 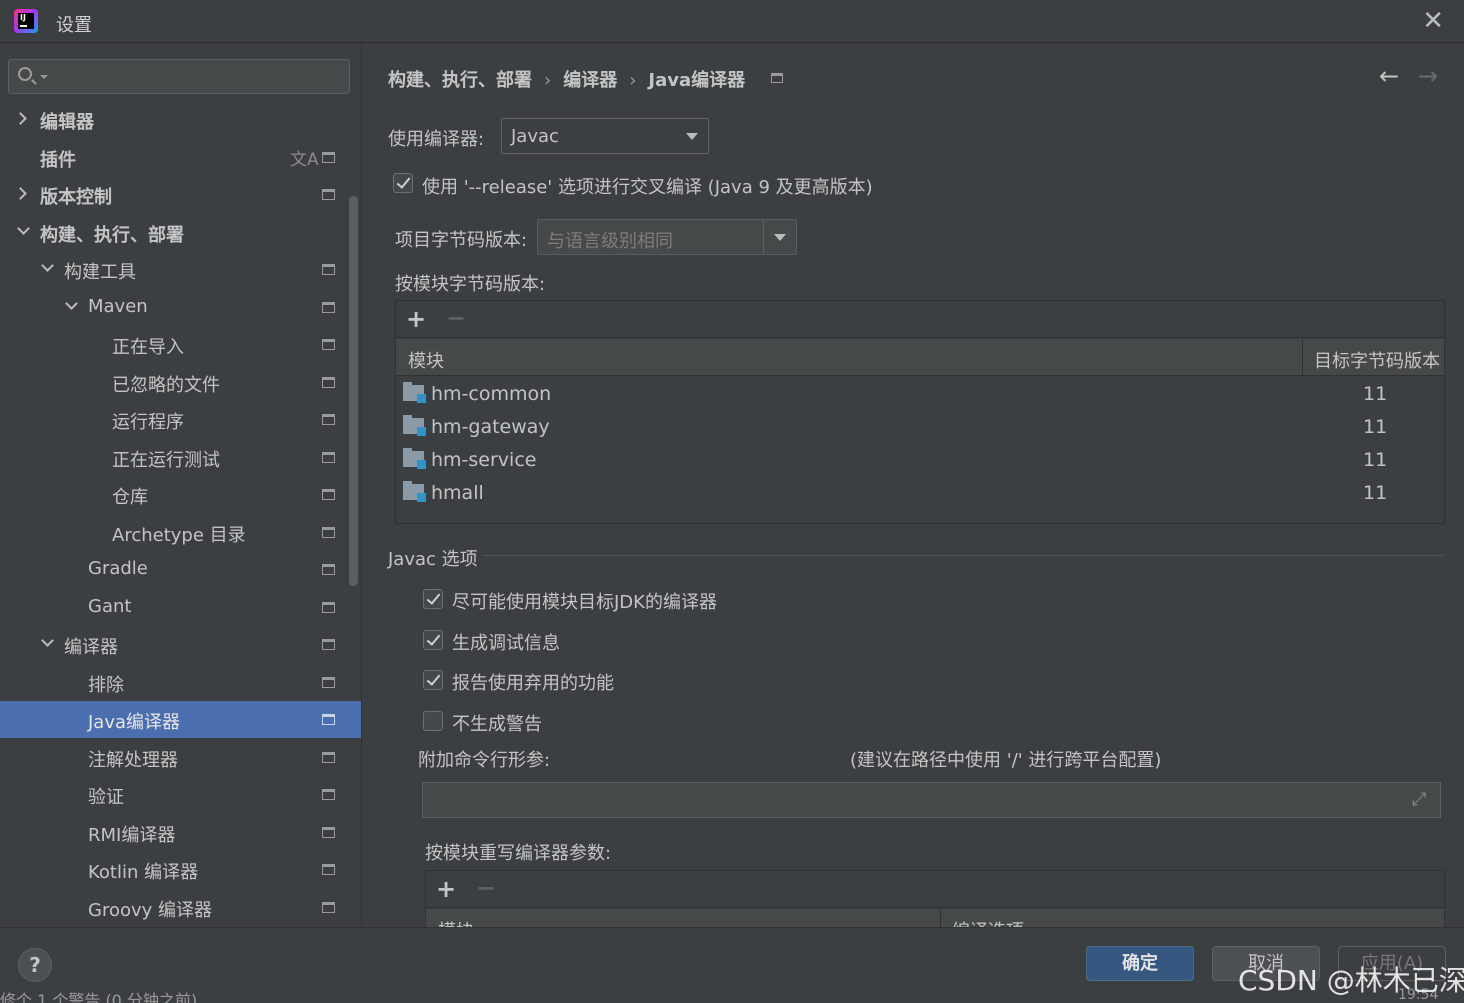 I want to click on sidebar-item-label: Kotlin 编译器, so click(x=143, y=872).